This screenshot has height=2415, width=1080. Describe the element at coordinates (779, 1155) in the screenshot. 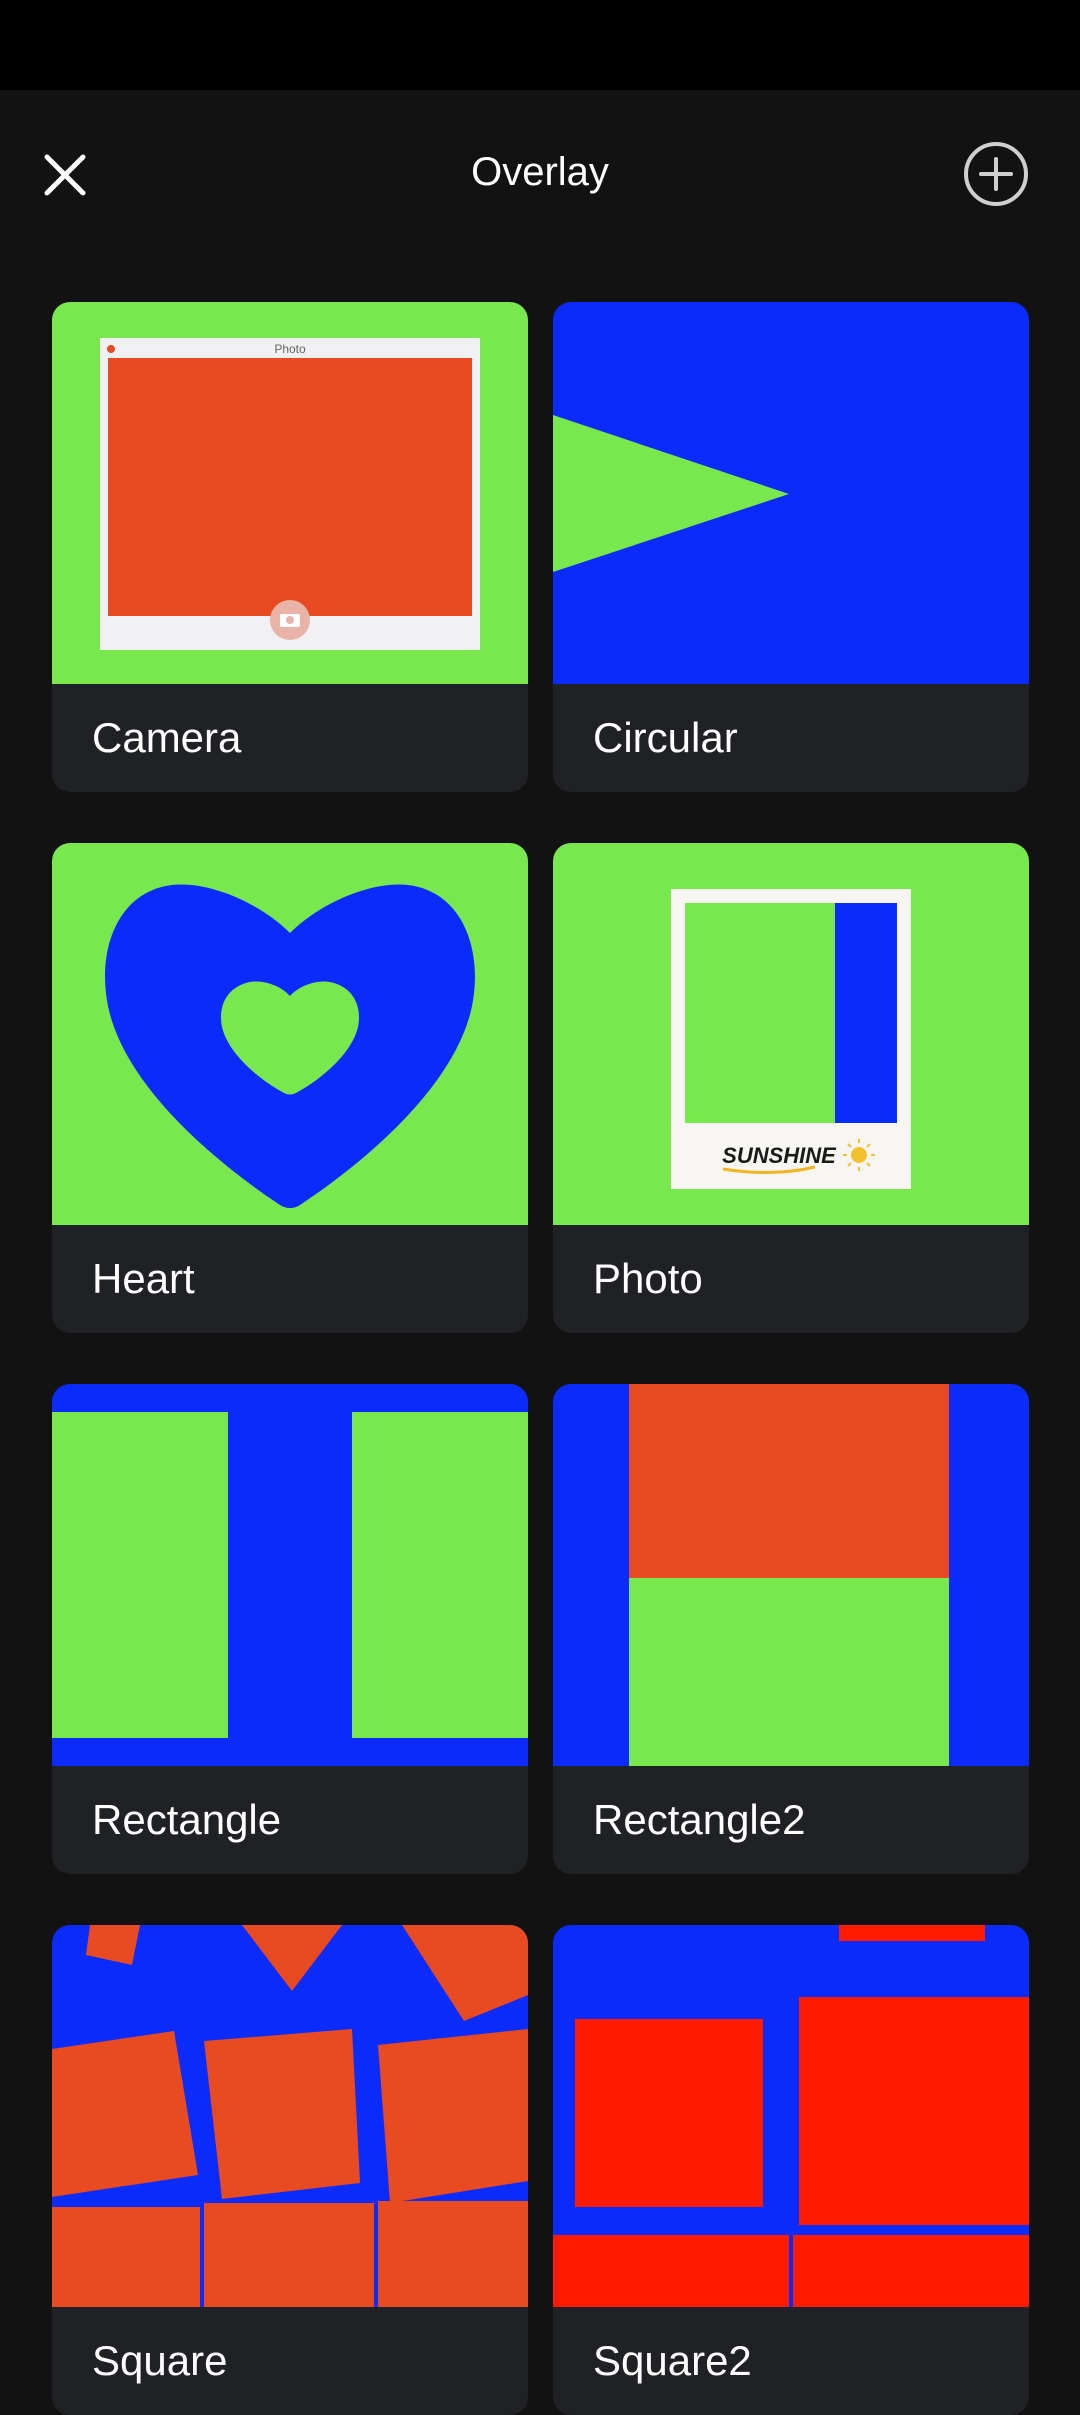

I see `photo-caption: SUNSHINE` at that location.